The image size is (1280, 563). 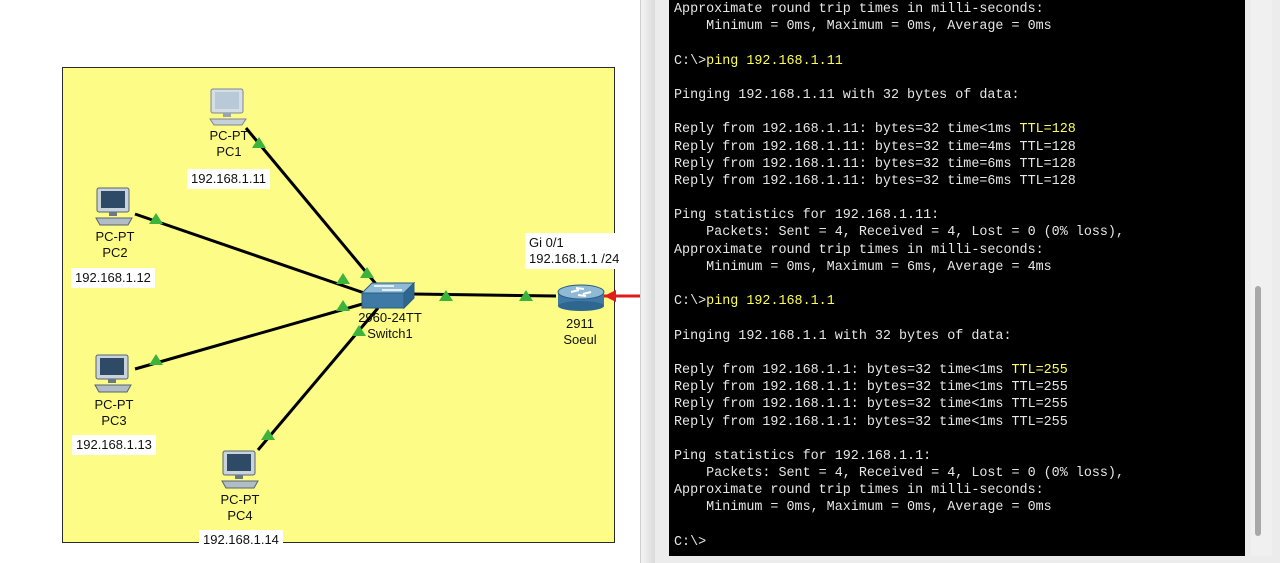 What do you see at coordinates (803, 456) in the screenshot?
I see `terminal-text: Ping statistics for 192.168.1.1:` at bounding box center [803, 456].